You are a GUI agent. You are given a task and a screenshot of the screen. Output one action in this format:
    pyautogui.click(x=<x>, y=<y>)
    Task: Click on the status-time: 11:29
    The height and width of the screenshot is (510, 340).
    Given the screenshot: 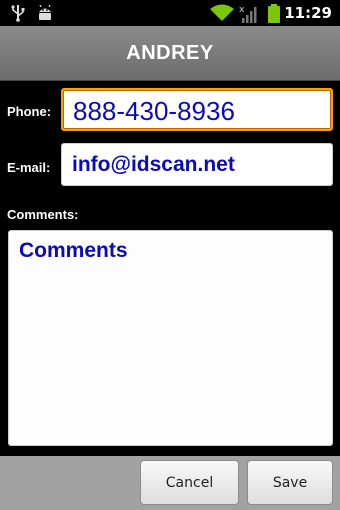 What is the action you would take?
    pyautogui.click(x=308, y=13)
    